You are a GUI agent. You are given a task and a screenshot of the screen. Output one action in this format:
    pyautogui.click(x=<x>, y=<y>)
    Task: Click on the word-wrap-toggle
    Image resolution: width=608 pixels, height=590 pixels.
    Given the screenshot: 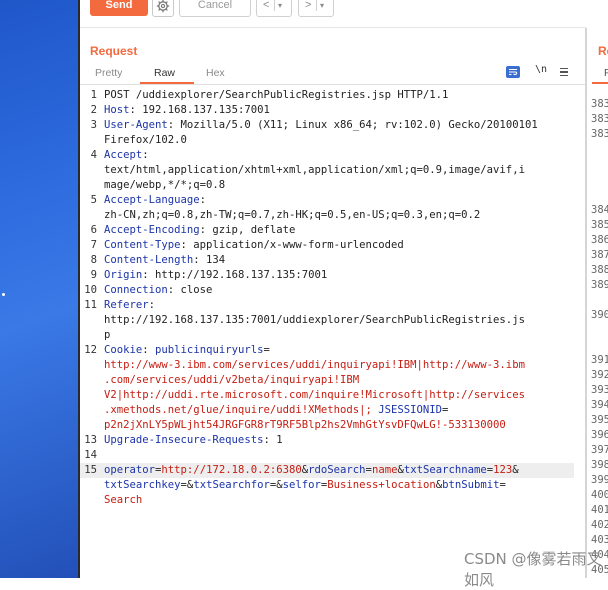 What is the action you would take?
    pyautogui.click(x=513, y=72)
    